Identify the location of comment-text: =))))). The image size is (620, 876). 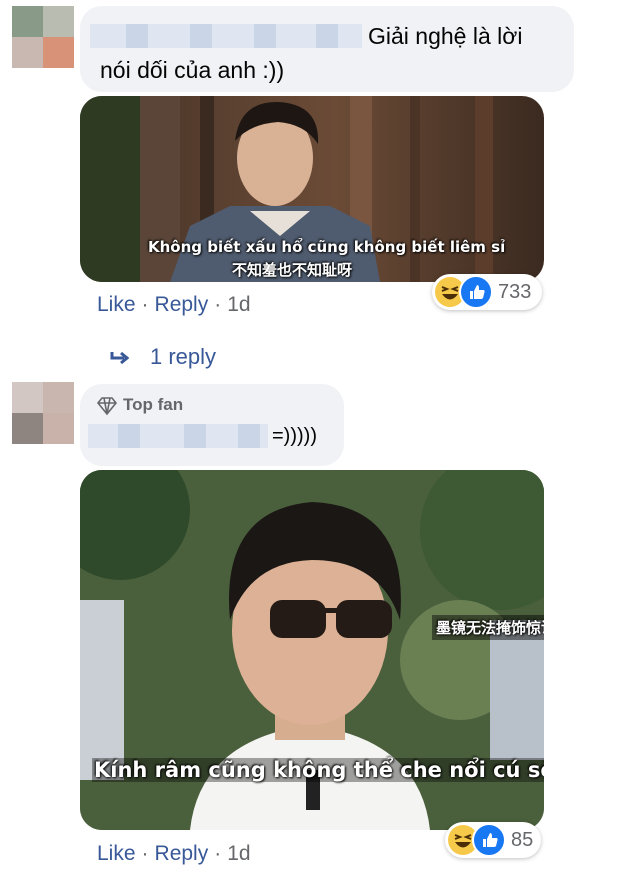
(294, 436).